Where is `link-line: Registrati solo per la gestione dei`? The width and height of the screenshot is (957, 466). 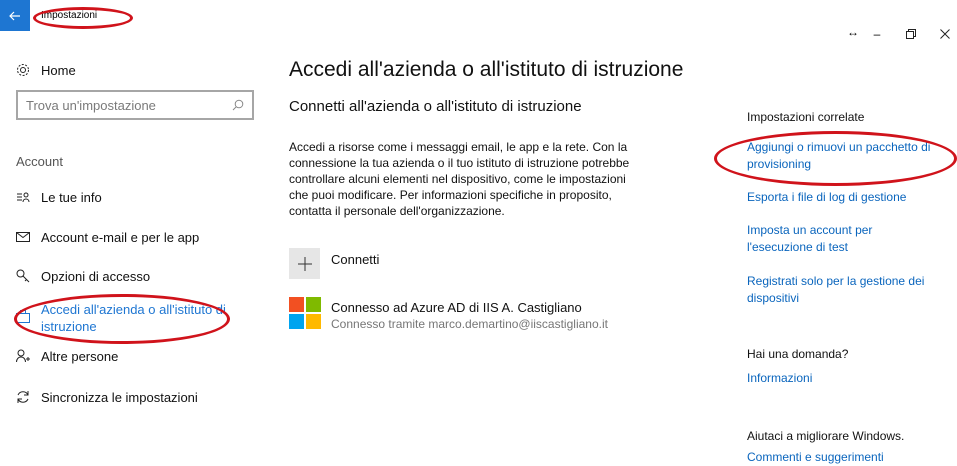 link-line: Registrati solo per la gestione dei is located at coordinates (836, 281).